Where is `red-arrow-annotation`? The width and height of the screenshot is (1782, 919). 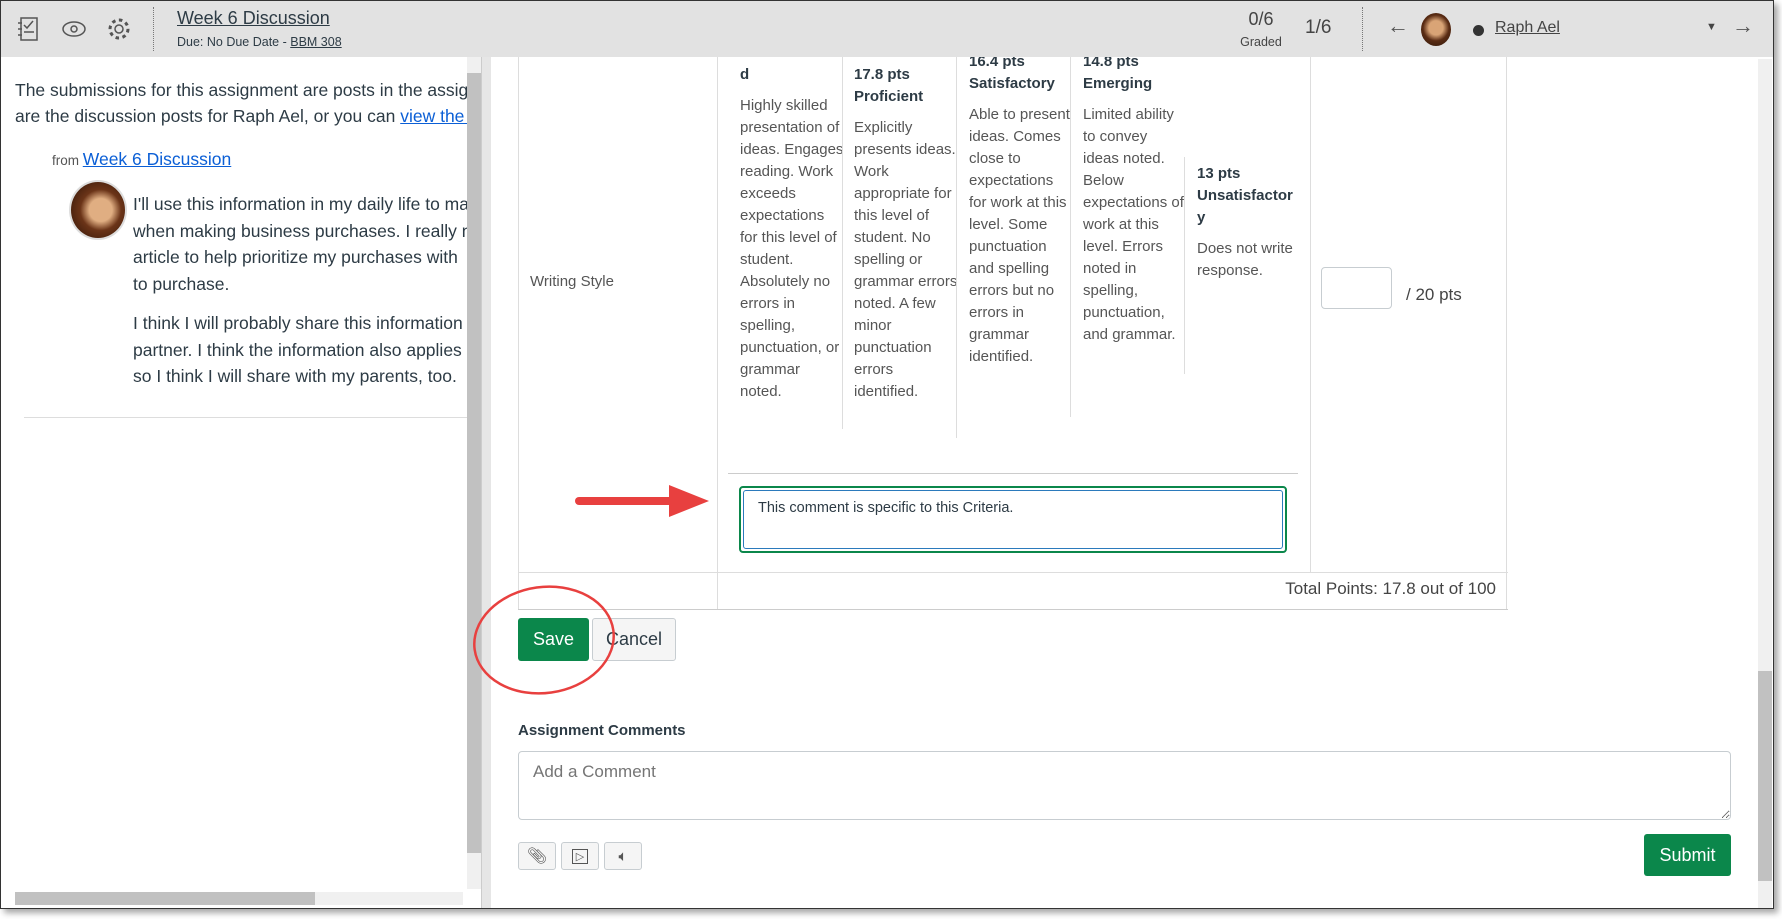
red-arrow-annotation is located at coordinates (642, 501).